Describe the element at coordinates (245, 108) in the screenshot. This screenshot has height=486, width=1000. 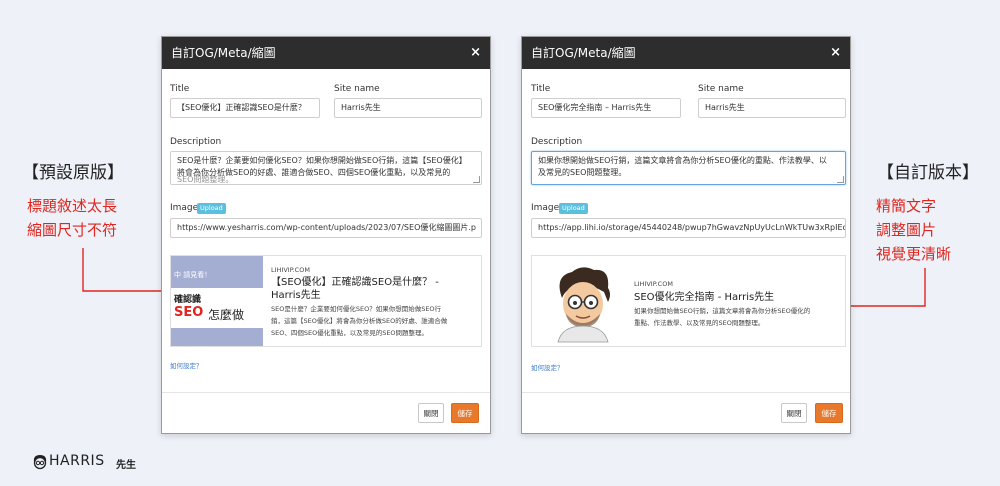
I see `title-input: 【SEO優化】正確認識SEO是什麼？` at that location.